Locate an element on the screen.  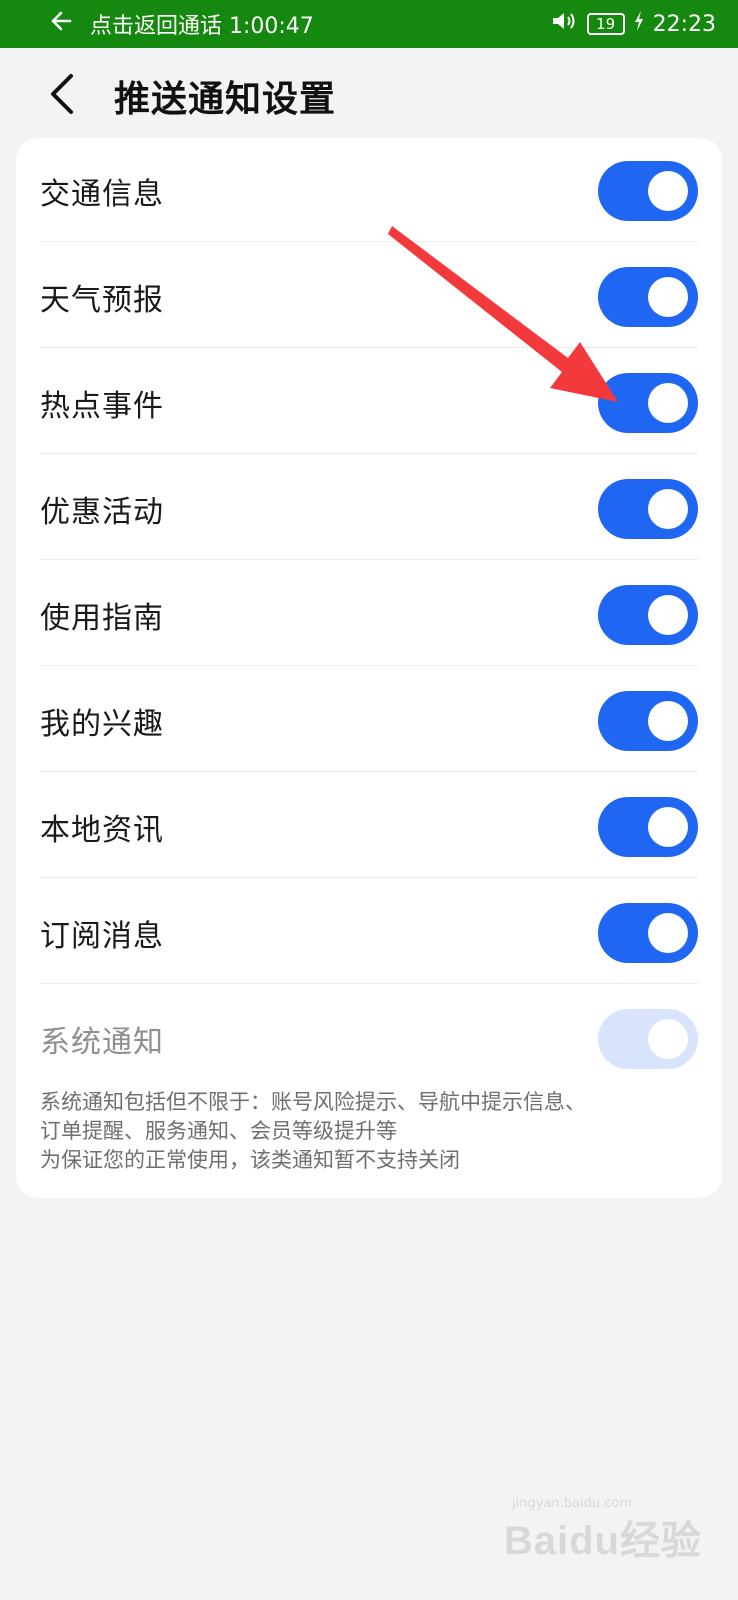
setting-row-guide: 使用指南 is located at coordinates (369, 615).